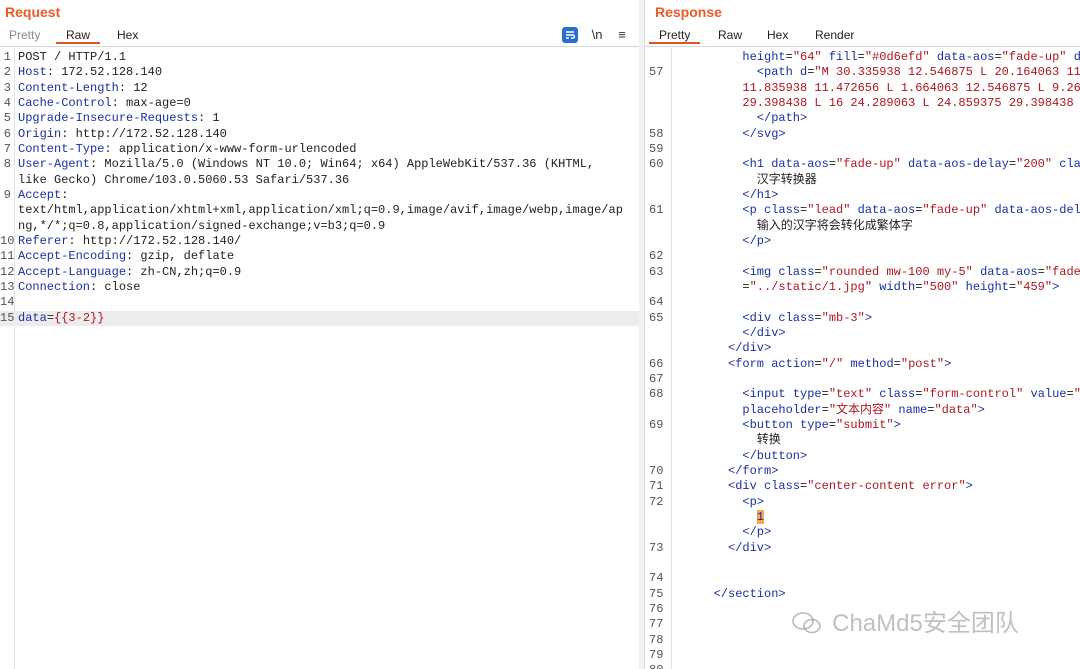 This screenshot has width=1080, height=669. I want to click on code-line: 67, so click(862, 379).